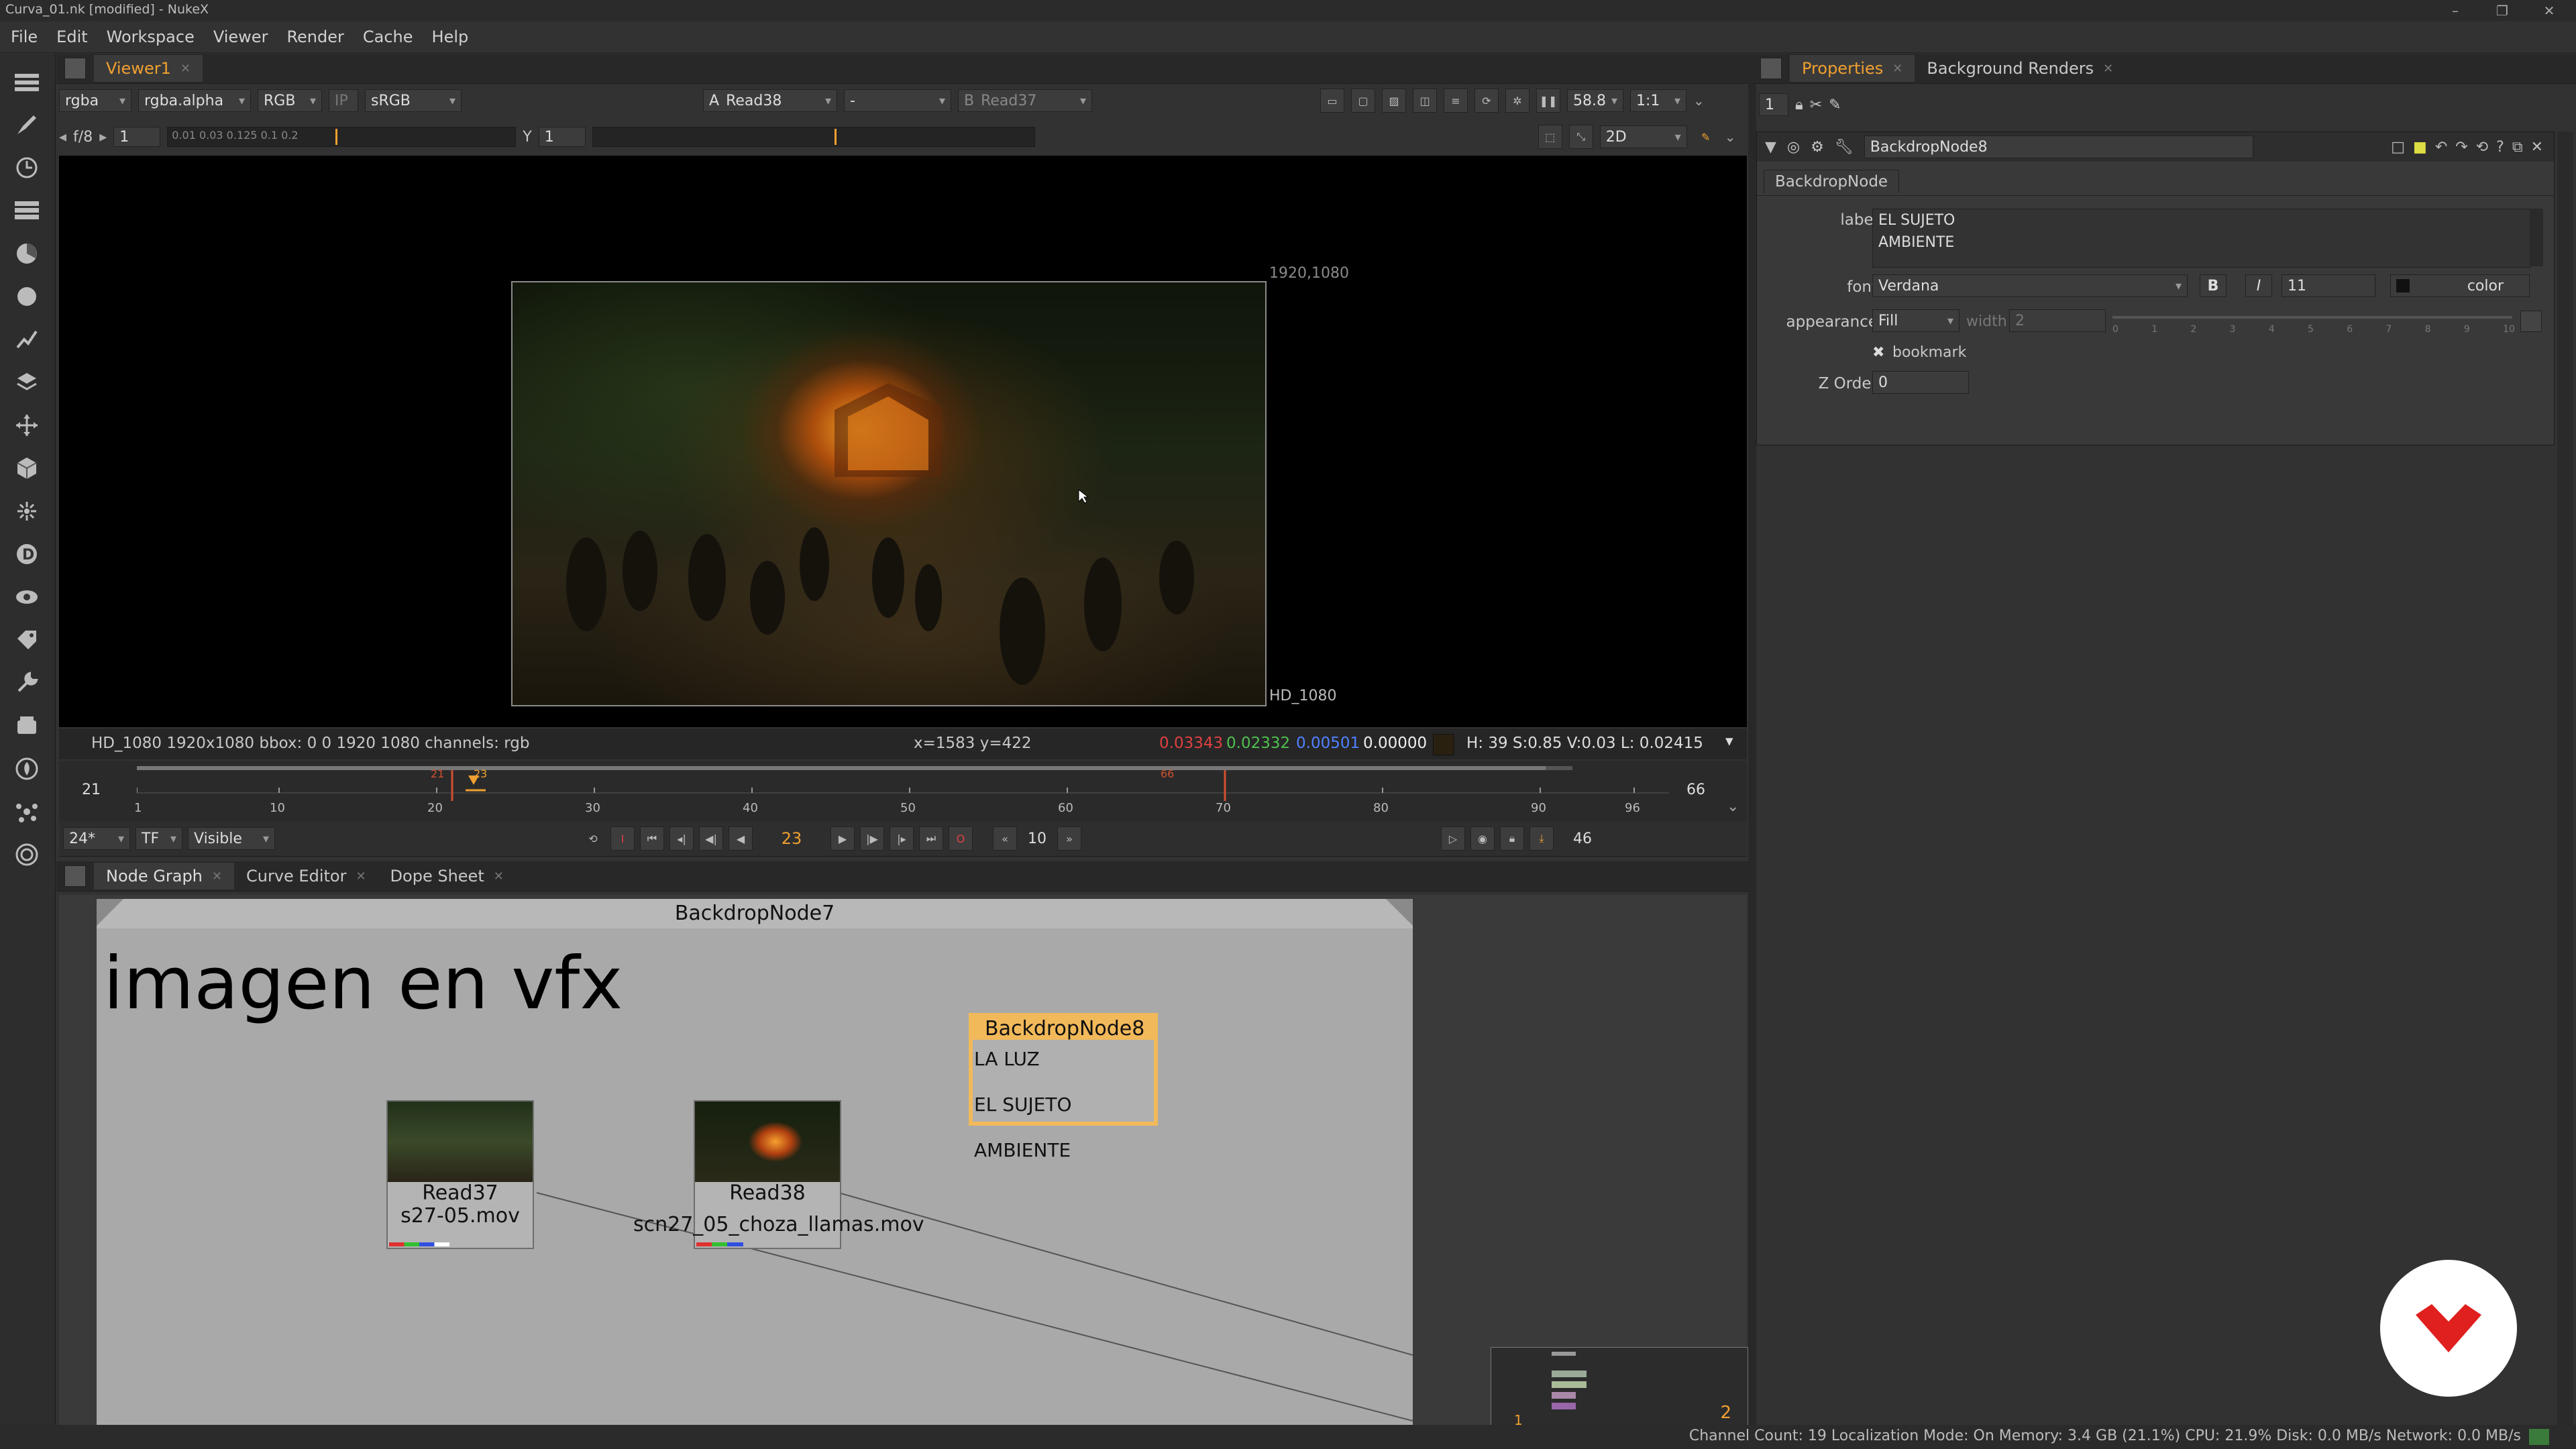  I want to click on node-help-icon: ◎, so click(1793, 147).